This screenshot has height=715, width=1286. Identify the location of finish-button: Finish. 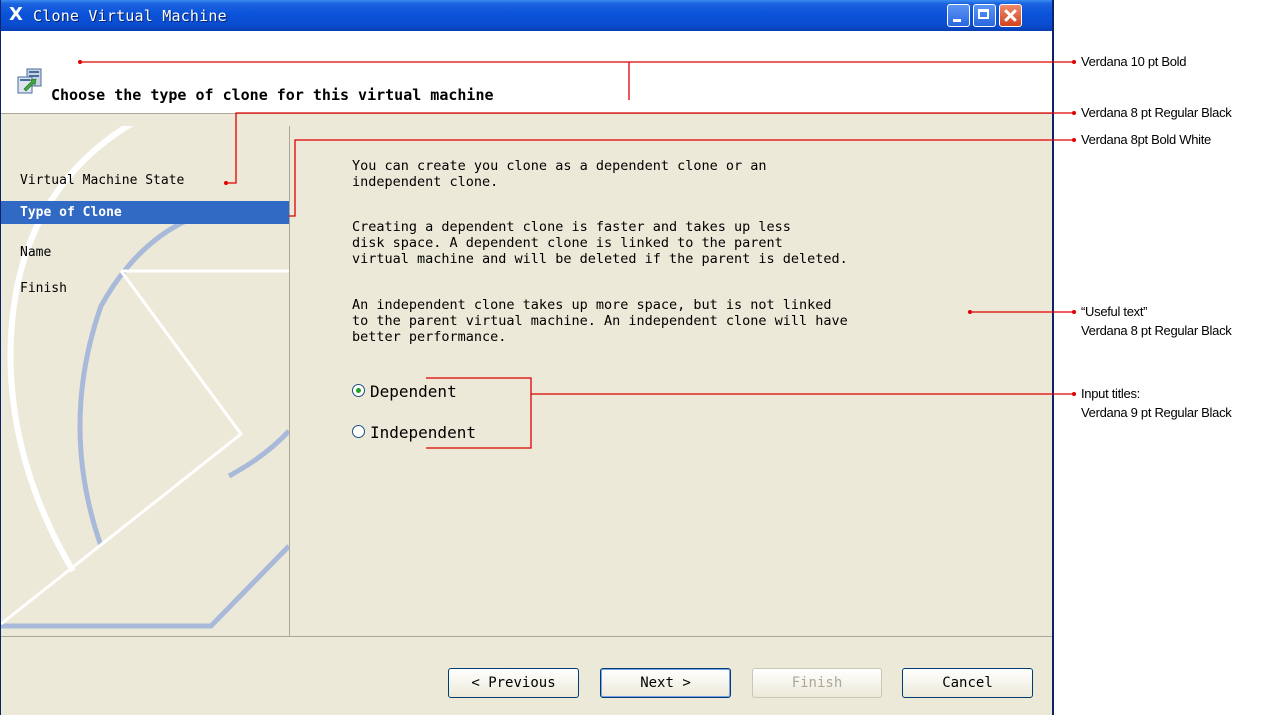
(817, 683).